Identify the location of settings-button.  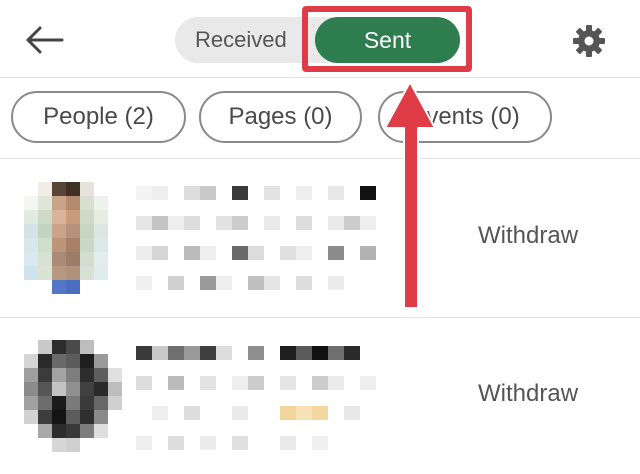
(589, 41).